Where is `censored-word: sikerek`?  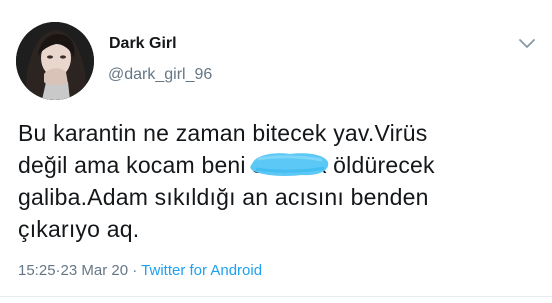
censored-word: sikerek is located at coordinates (289, 165).